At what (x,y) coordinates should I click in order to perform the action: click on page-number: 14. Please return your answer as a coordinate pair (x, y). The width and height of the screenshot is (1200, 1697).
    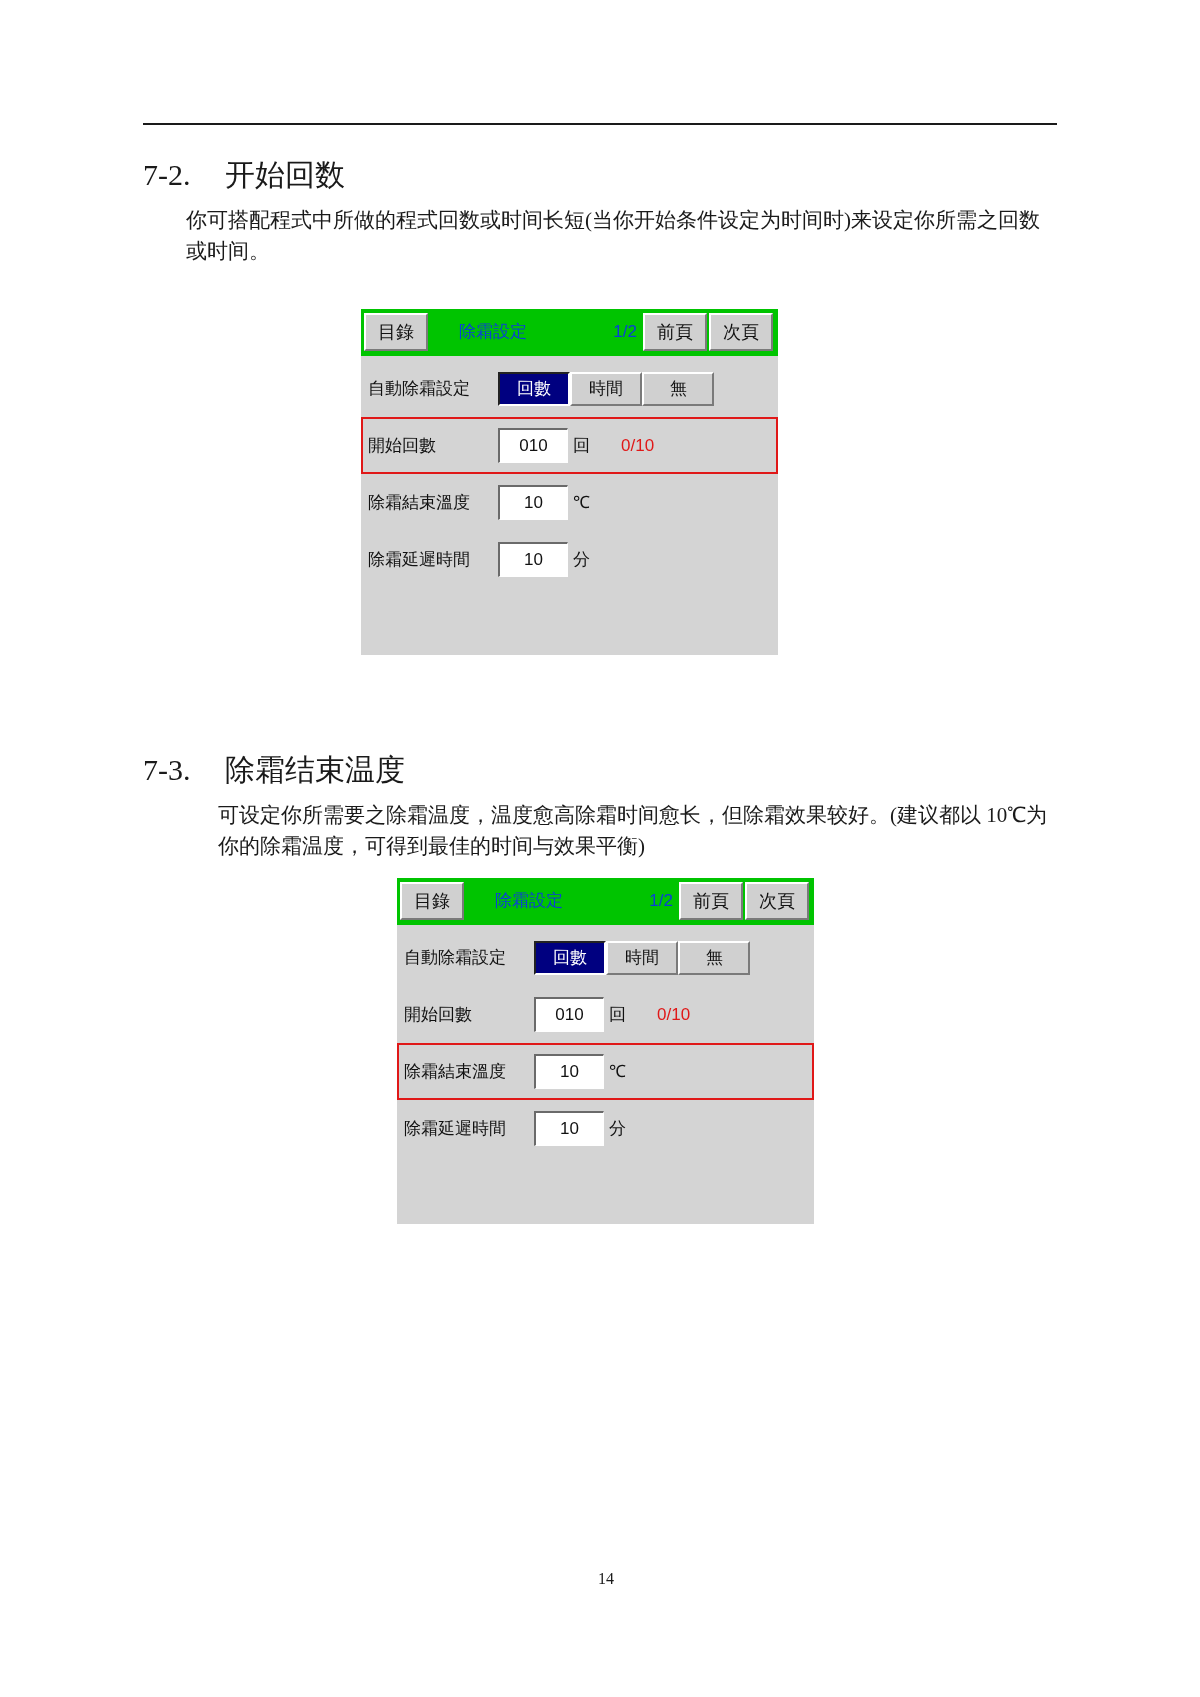
    Looking at the image, I should click on (606, 1579).